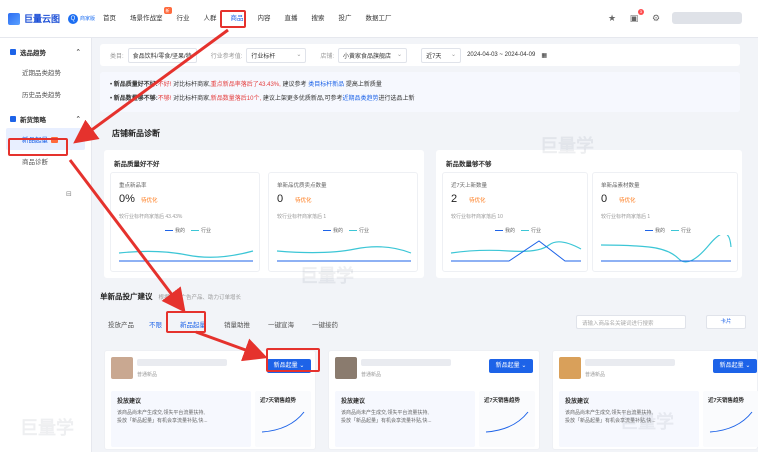 Image resolution: width=758 pixels, height=452 pixels. What do you see at coordinates (162, 55) in the screenshot?
I see `category-select: 食品饮料/零食/坚果/特` at bounding box center [162, 55].